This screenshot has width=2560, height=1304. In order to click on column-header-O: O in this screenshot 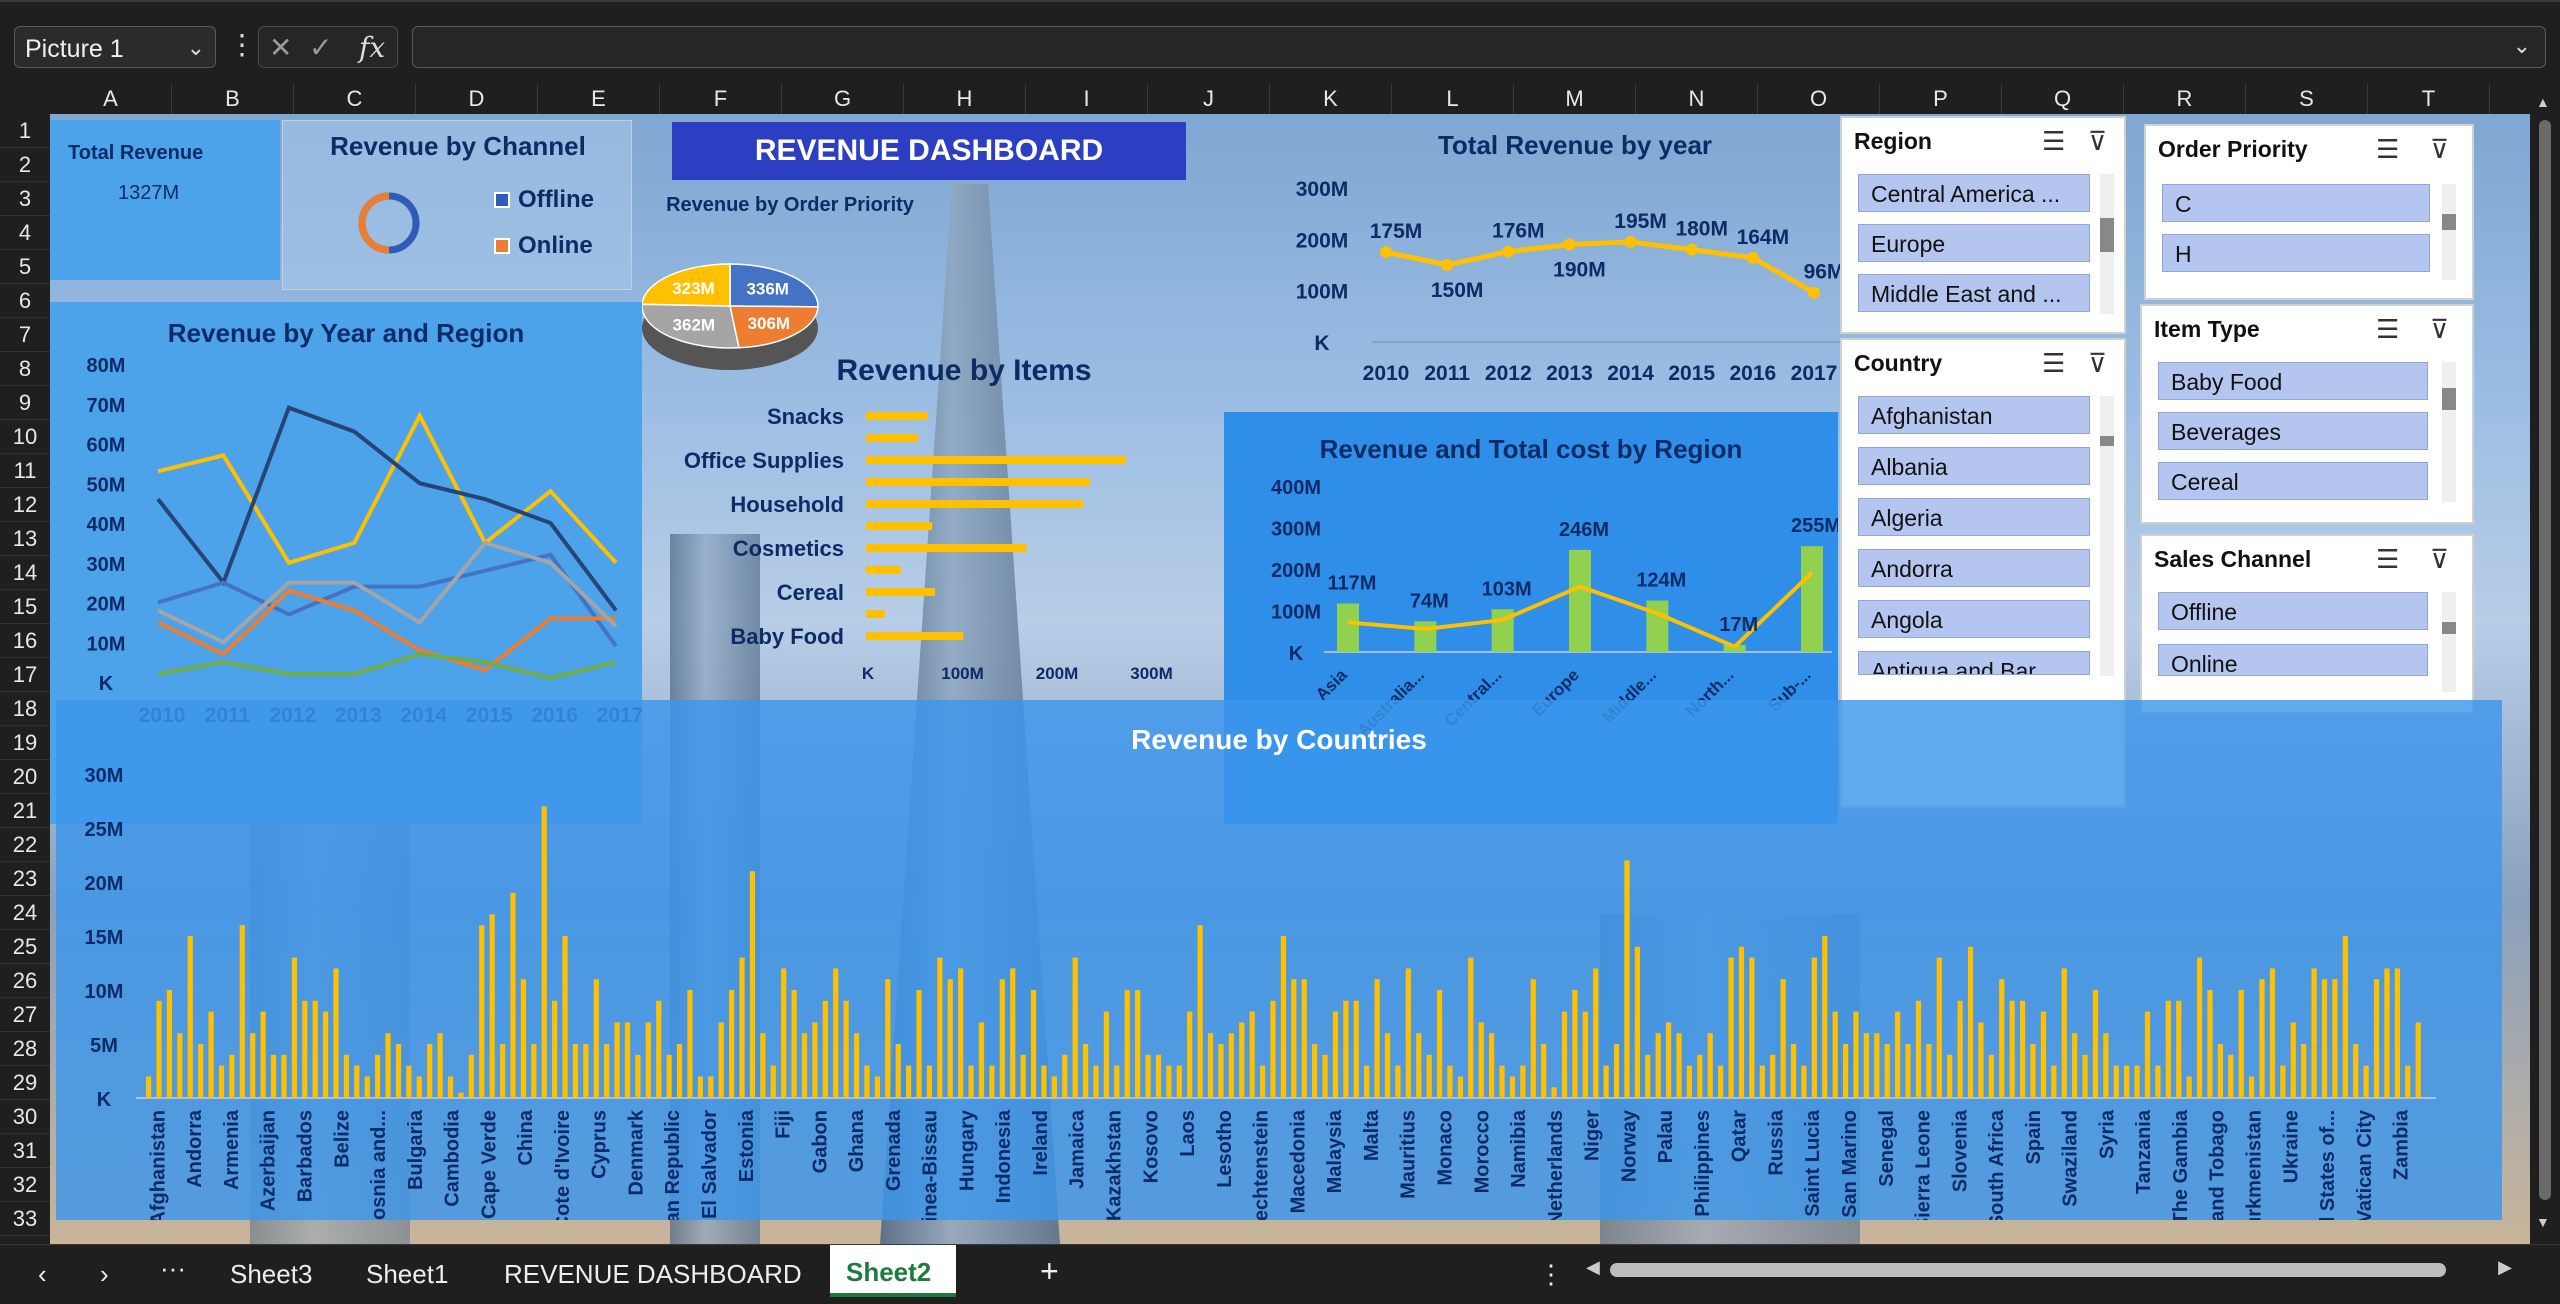, I will do `click(1819, 99)`.